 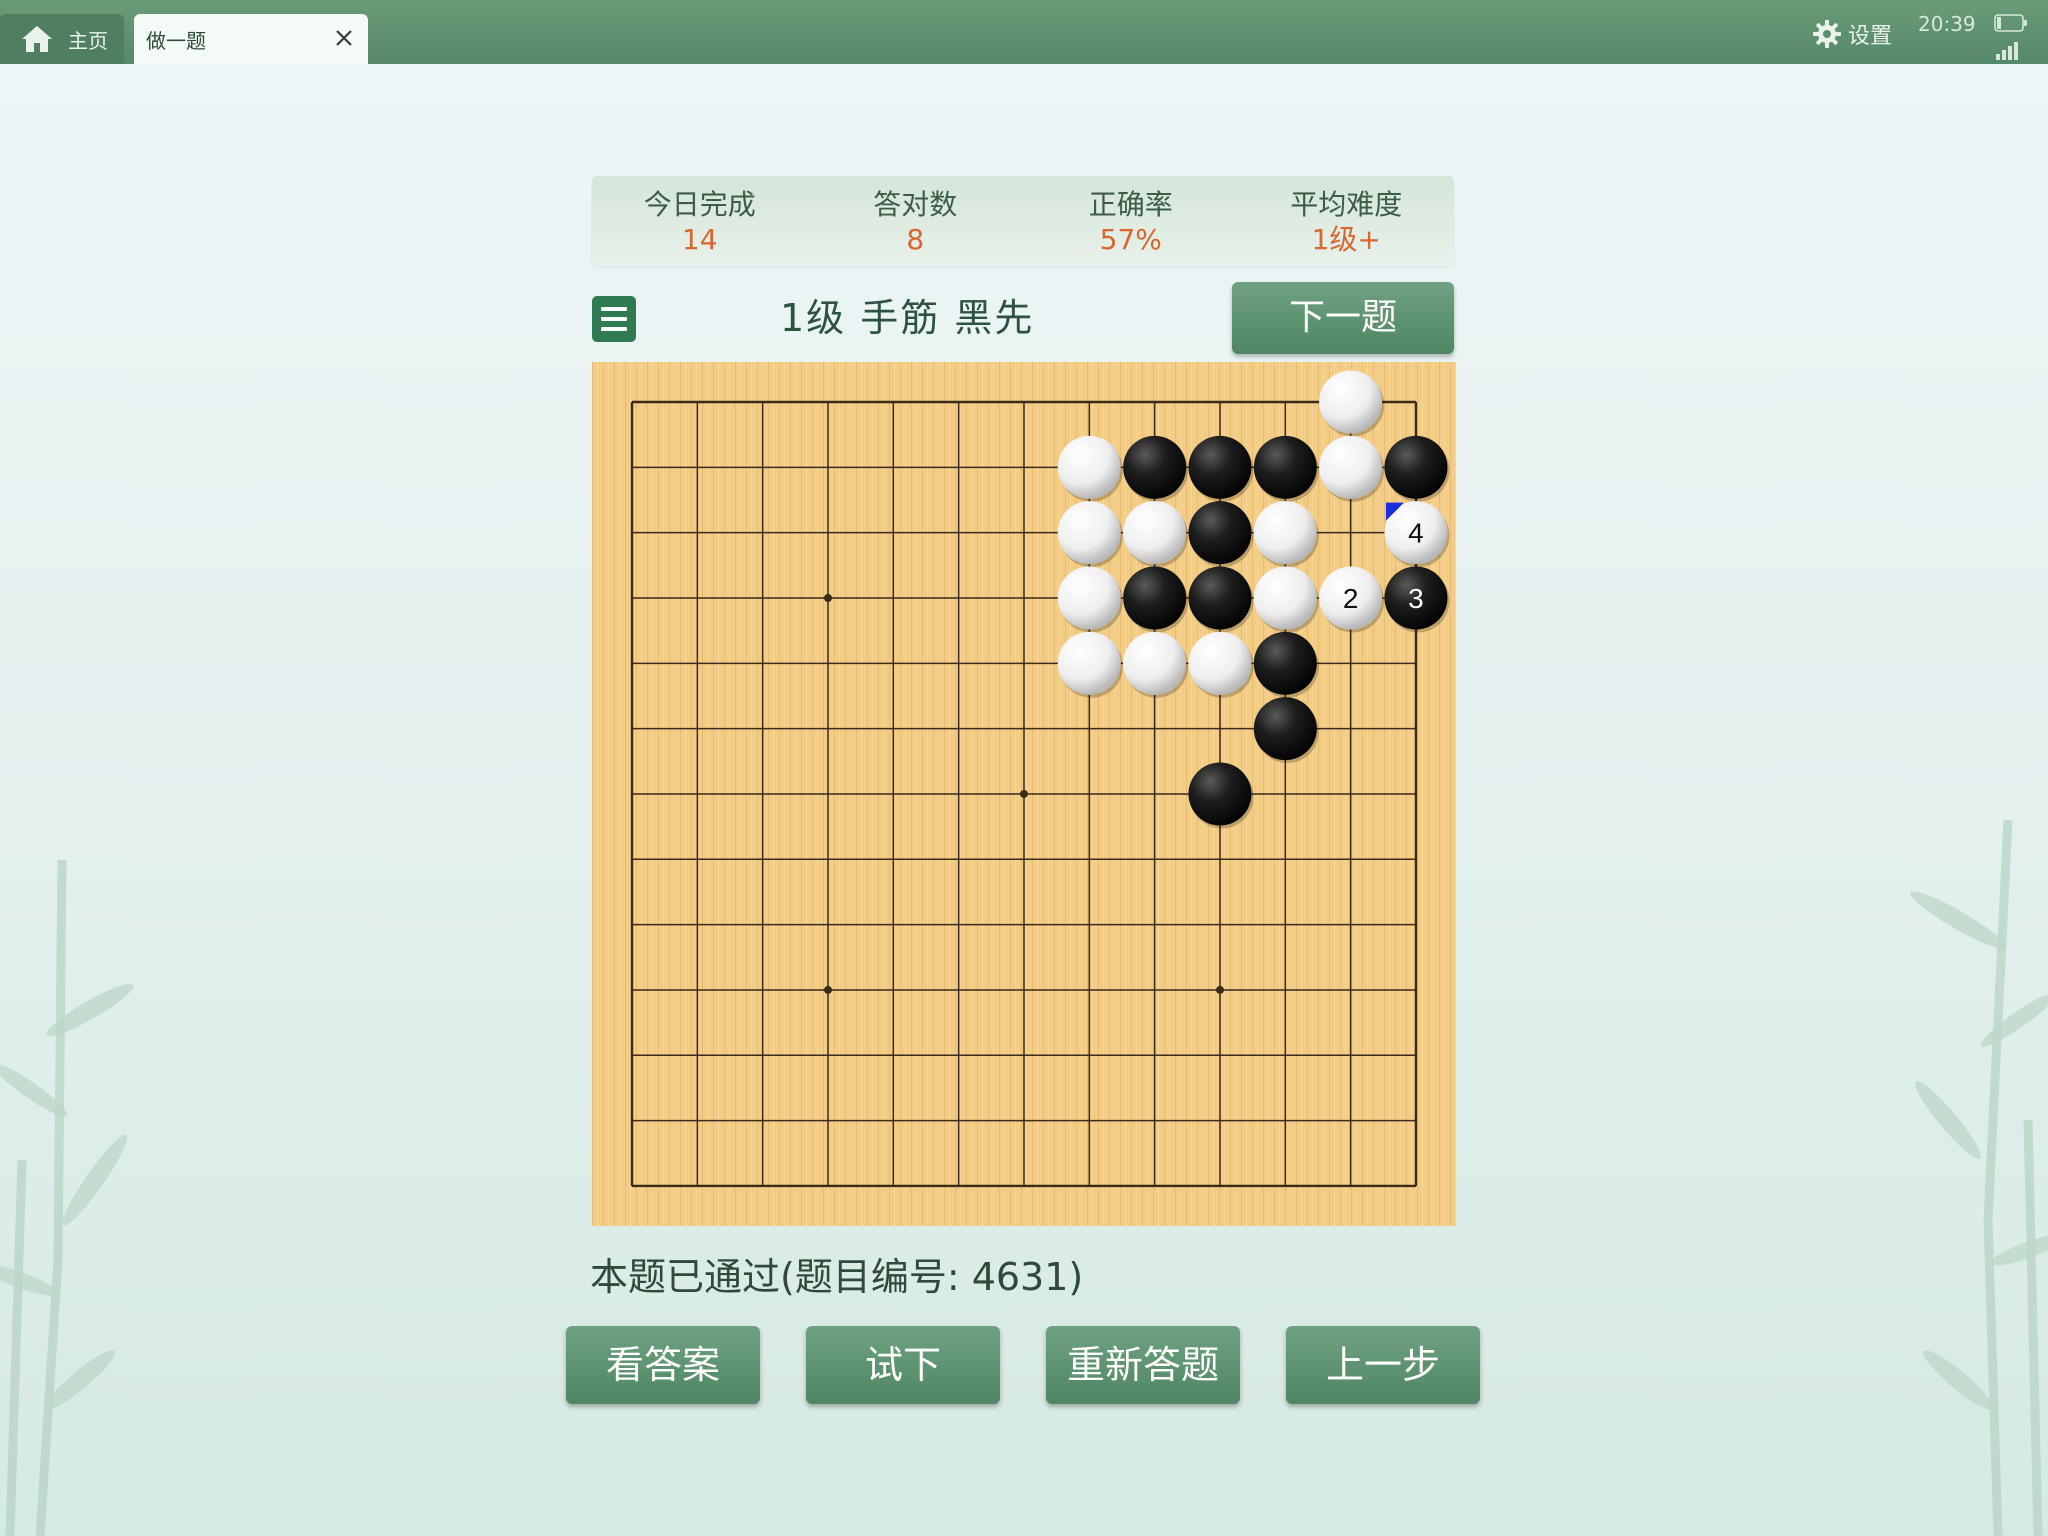 I want to click on bamboo-decoration-left, so click(x=67, y=1198).